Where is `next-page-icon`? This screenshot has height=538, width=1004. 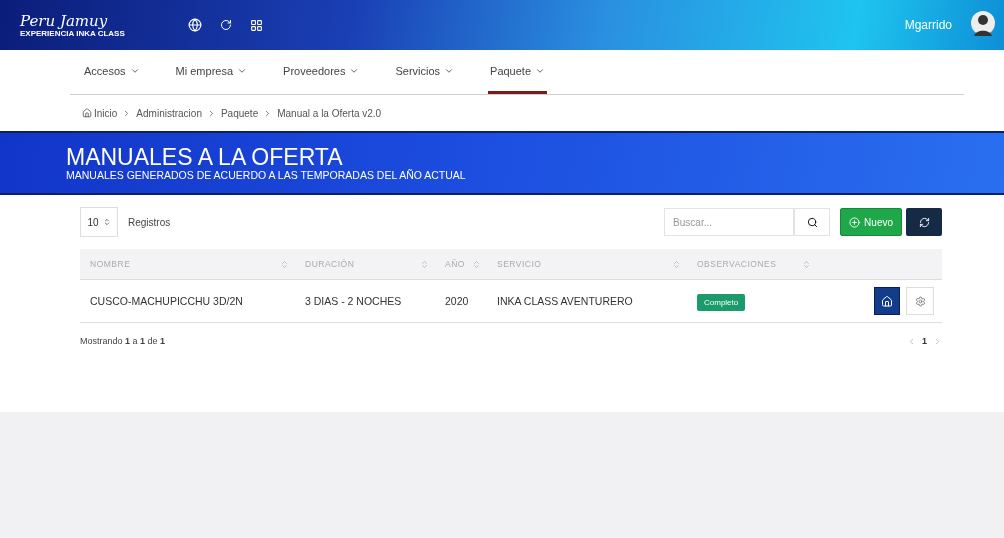 next-page-icon is located at coordinates (937, 341).